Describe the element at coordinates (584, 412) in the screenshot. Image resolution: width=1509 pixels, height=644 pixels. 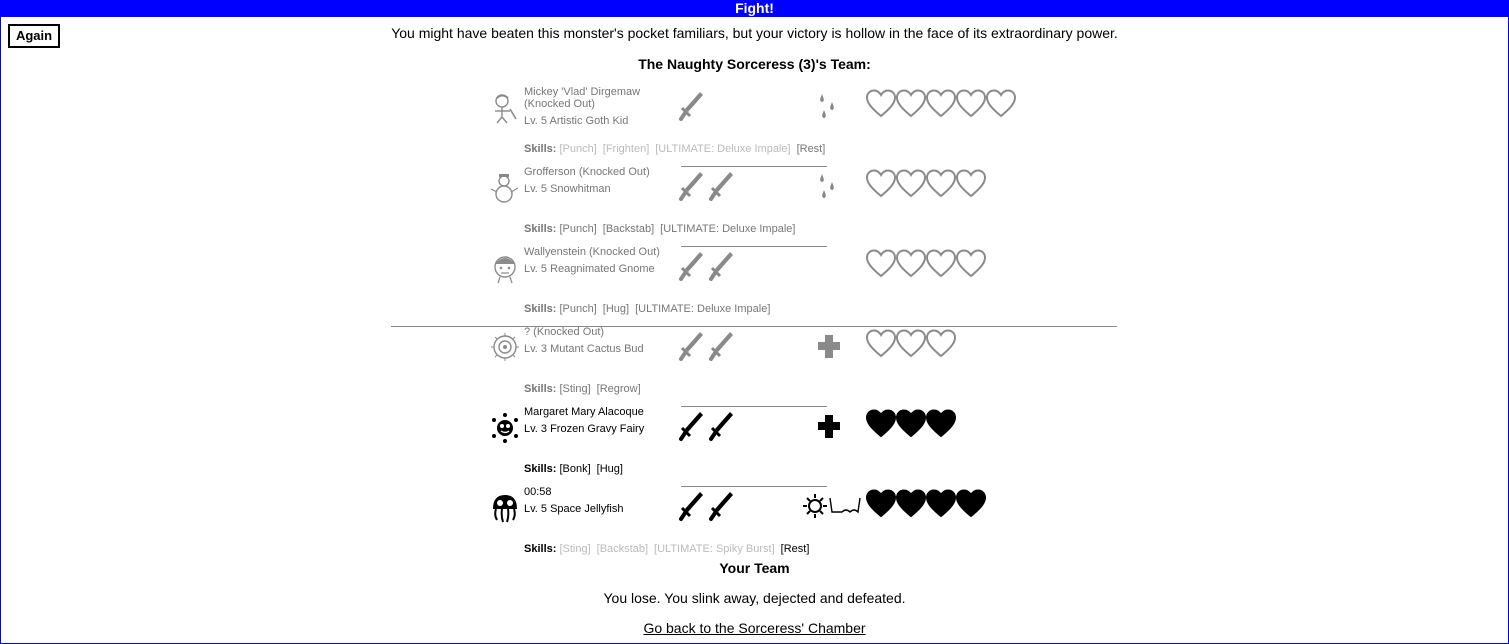
I see `familiar-name: Margaret Mary Alacoque` at that location.